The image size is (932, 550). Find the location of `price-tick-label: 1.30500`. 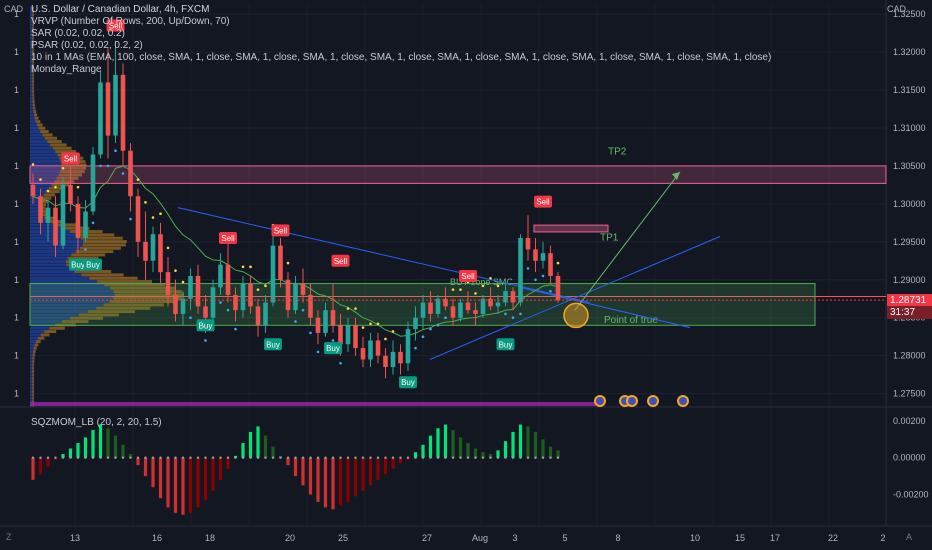

price-tick-label: 1.30500 is located at coordinates (909, 166).